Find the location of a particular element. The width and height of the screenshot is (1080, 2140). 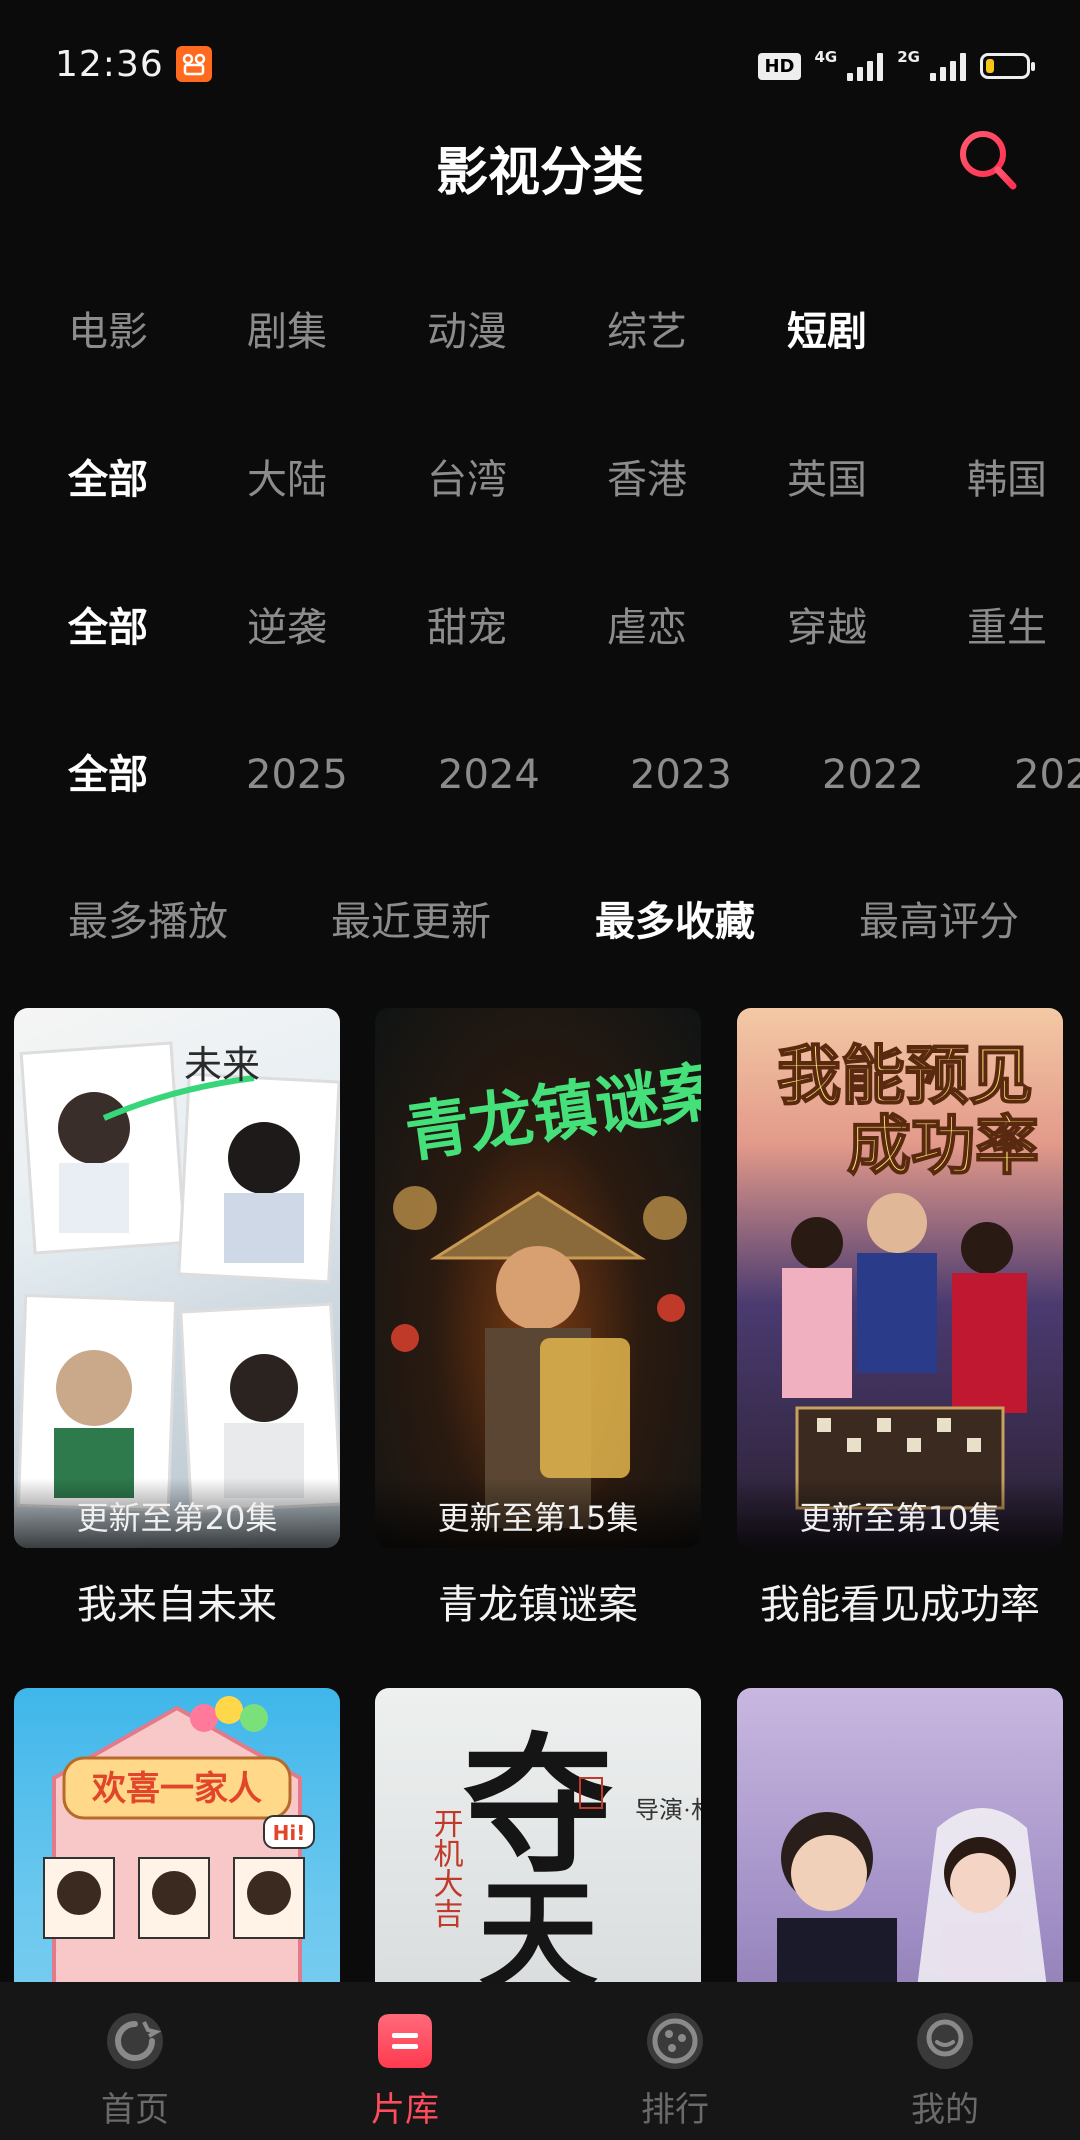

sort-filter-row: 最多播放 最近更新 最多收藏 最高评分 is located at coordinates (540, 922).